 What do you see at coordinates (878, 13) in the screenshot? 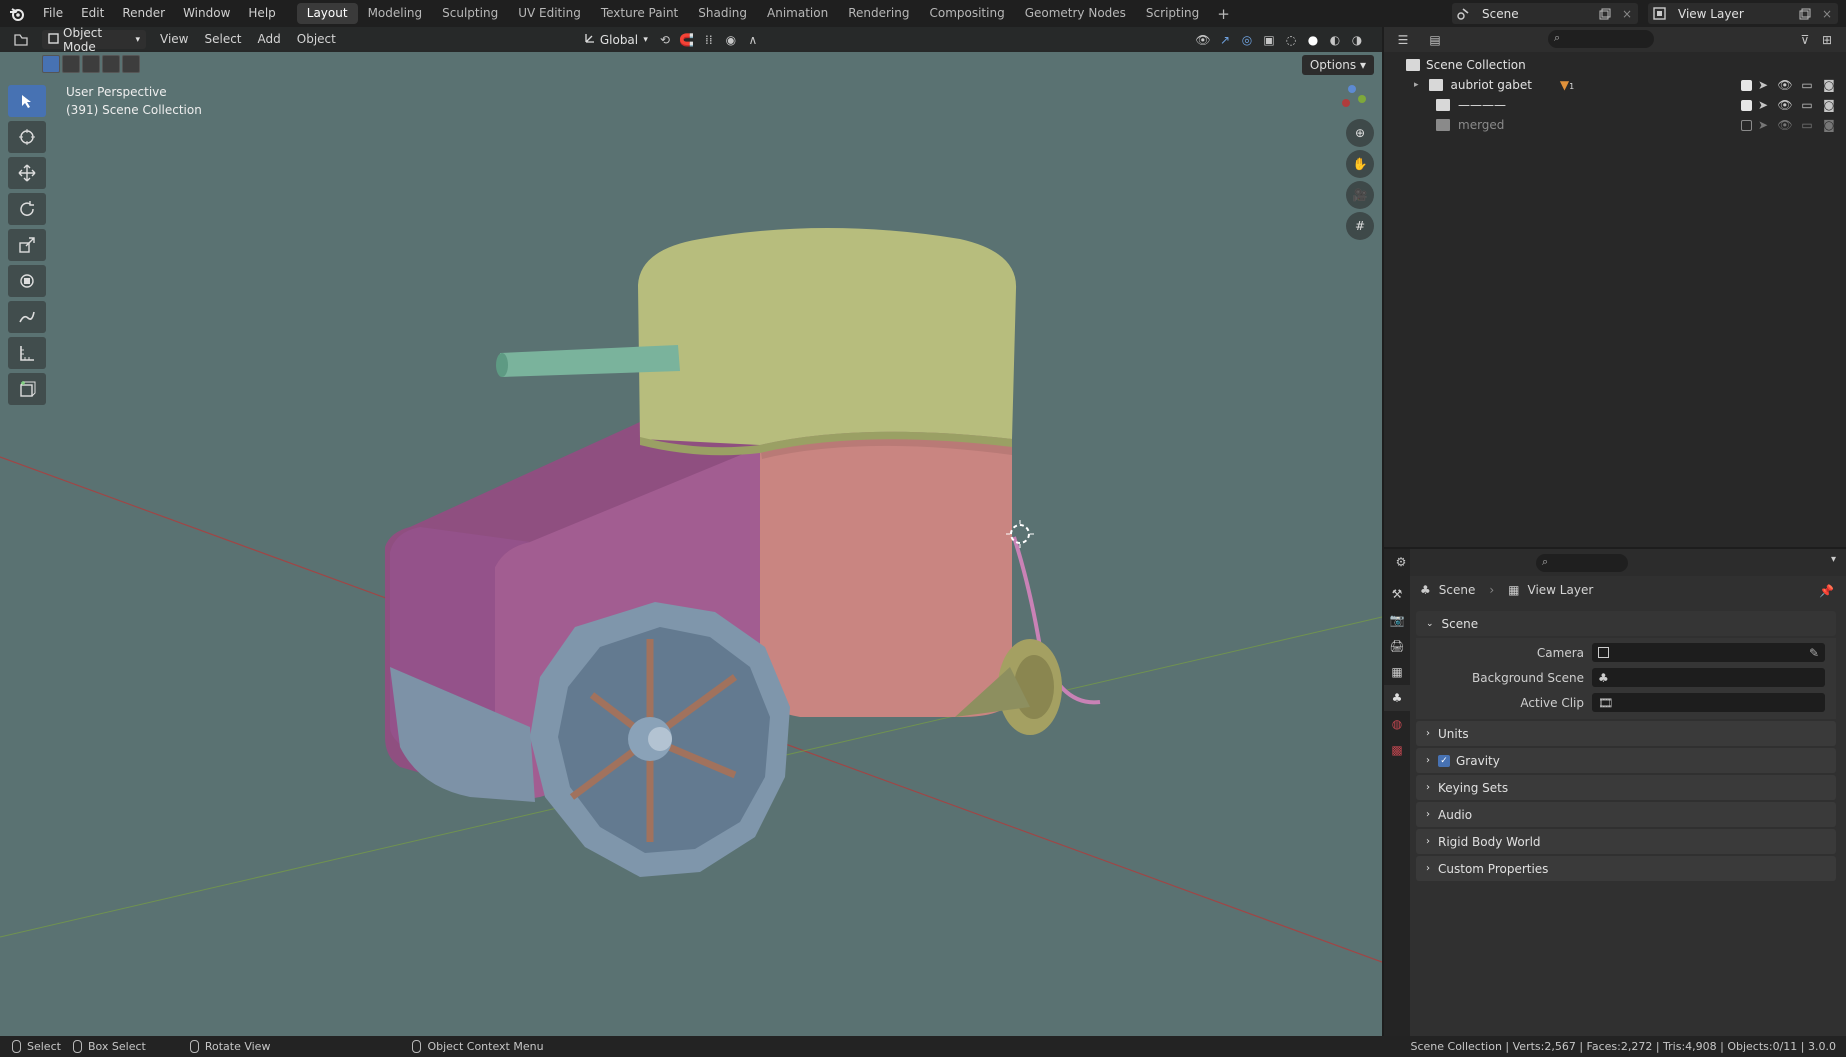
I see `tab-rendering: Rendering` at bounding box center [878, 13].